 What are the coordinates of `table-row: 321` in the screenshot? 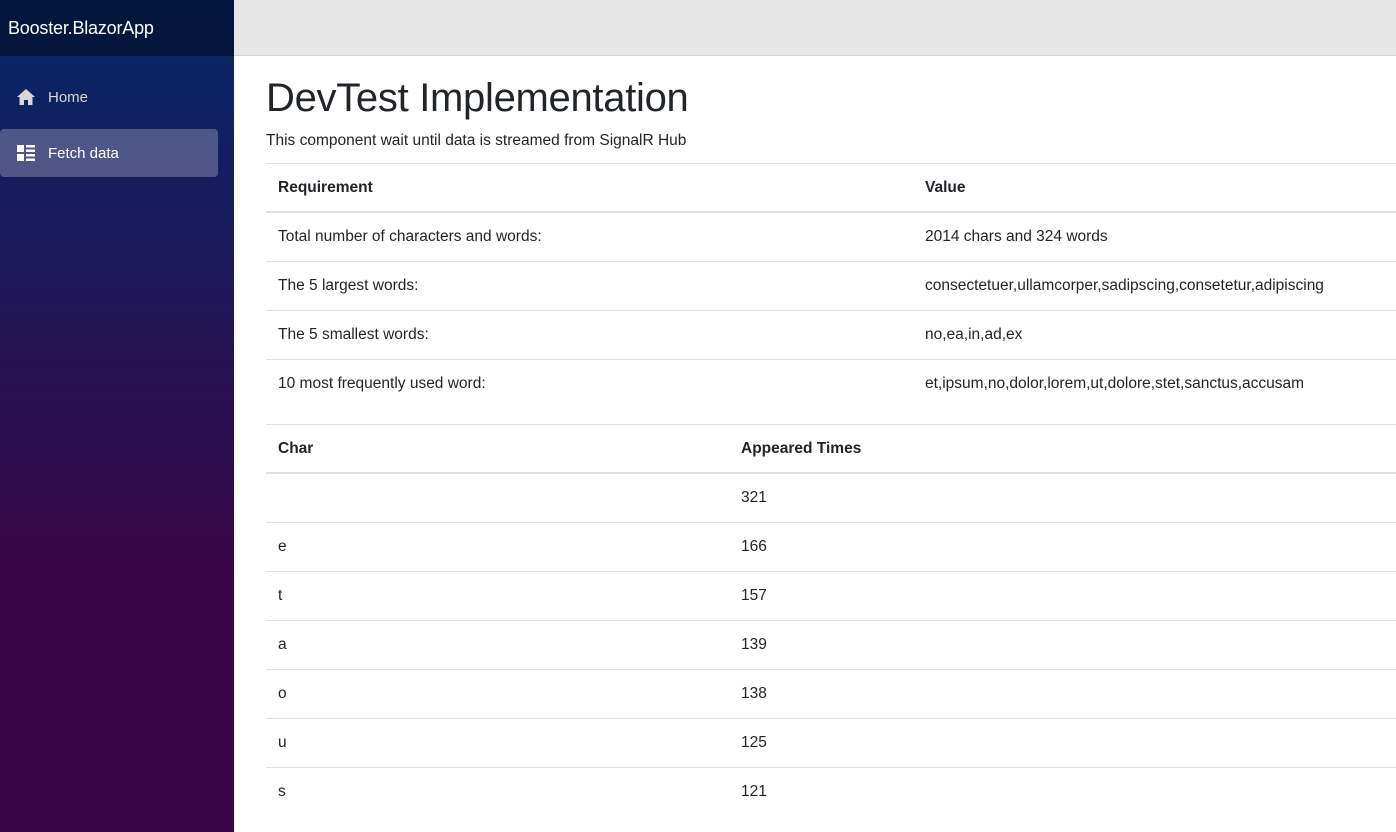 It's located at (831, 497).